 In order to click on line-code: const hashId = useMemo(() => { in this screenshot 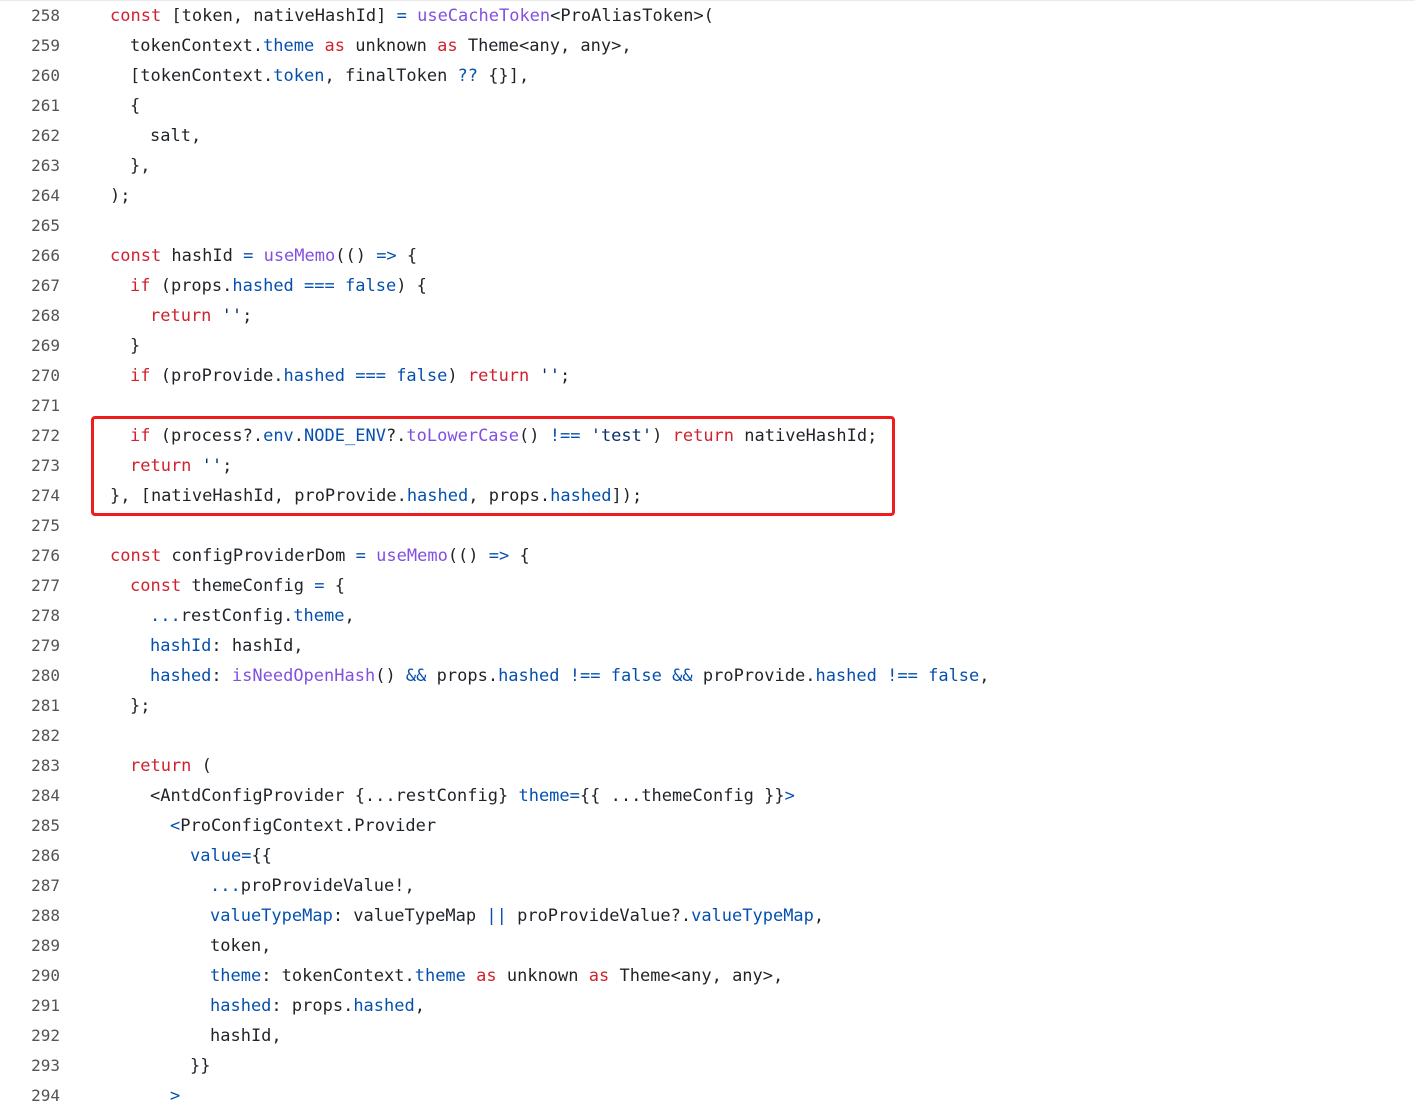, I will do `click(263, 256)`.